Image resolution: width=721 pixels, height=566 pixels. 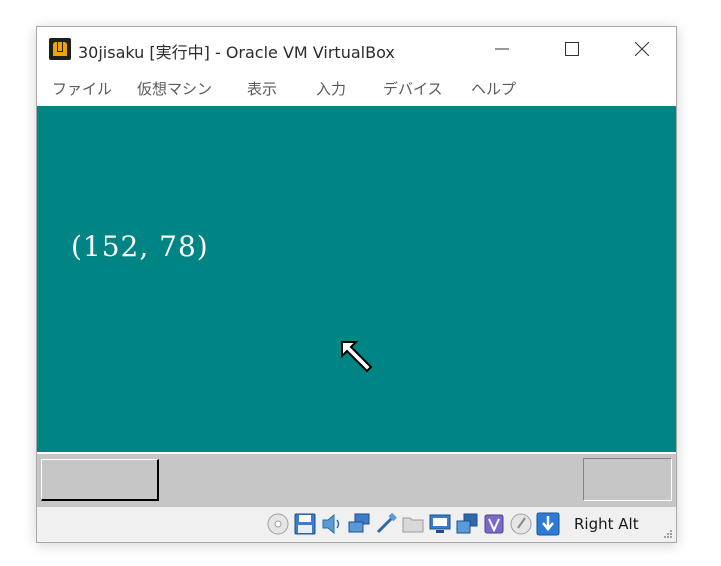 What do you see at coordinates (548, 524) in the screenshot?
I see `keyboard-capture-icon` at bounding box center [548, 524].